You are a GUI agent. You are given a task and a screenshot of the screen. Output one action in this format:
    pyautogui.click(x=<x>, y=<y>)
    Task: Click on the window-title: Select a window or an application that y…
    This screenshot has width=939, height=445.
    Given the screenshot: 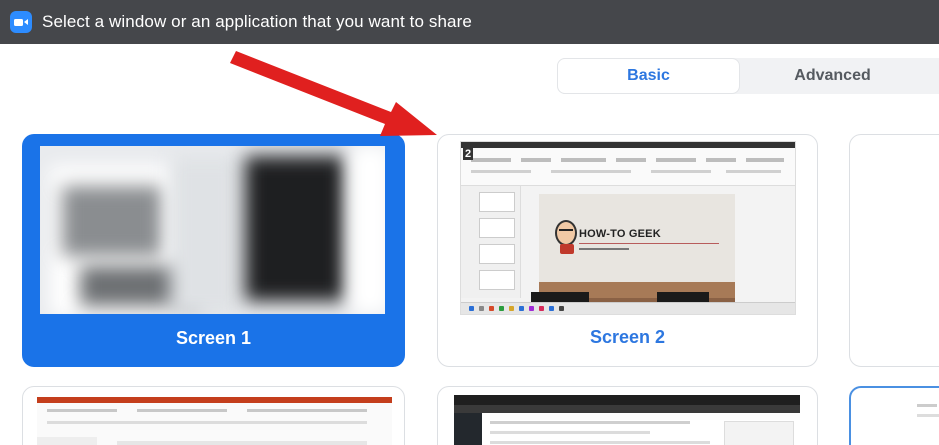 What is the action you would take?
    pyautogui.click(x=257, y=21)
    